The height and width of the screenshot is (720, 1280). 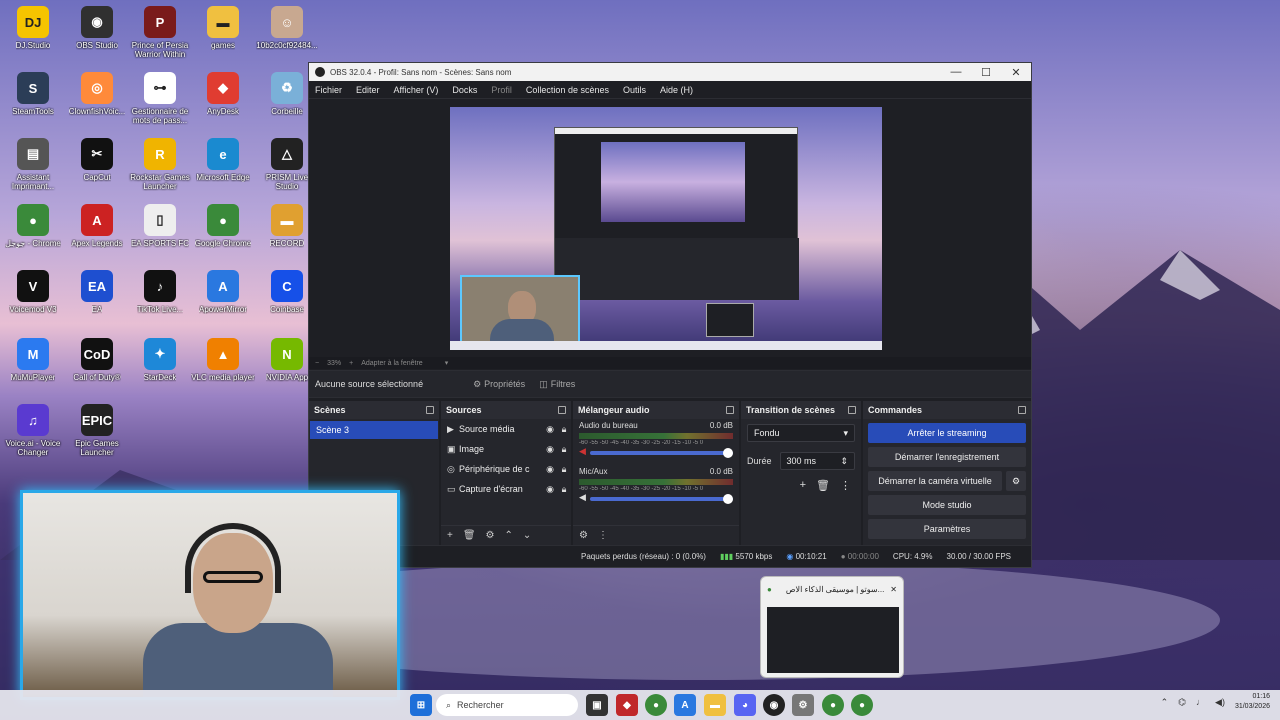 What do you see at coordinates (1200, 702) in the screenshot?
I see `mic-icon: ♩` at bounding box center [1200, 702].